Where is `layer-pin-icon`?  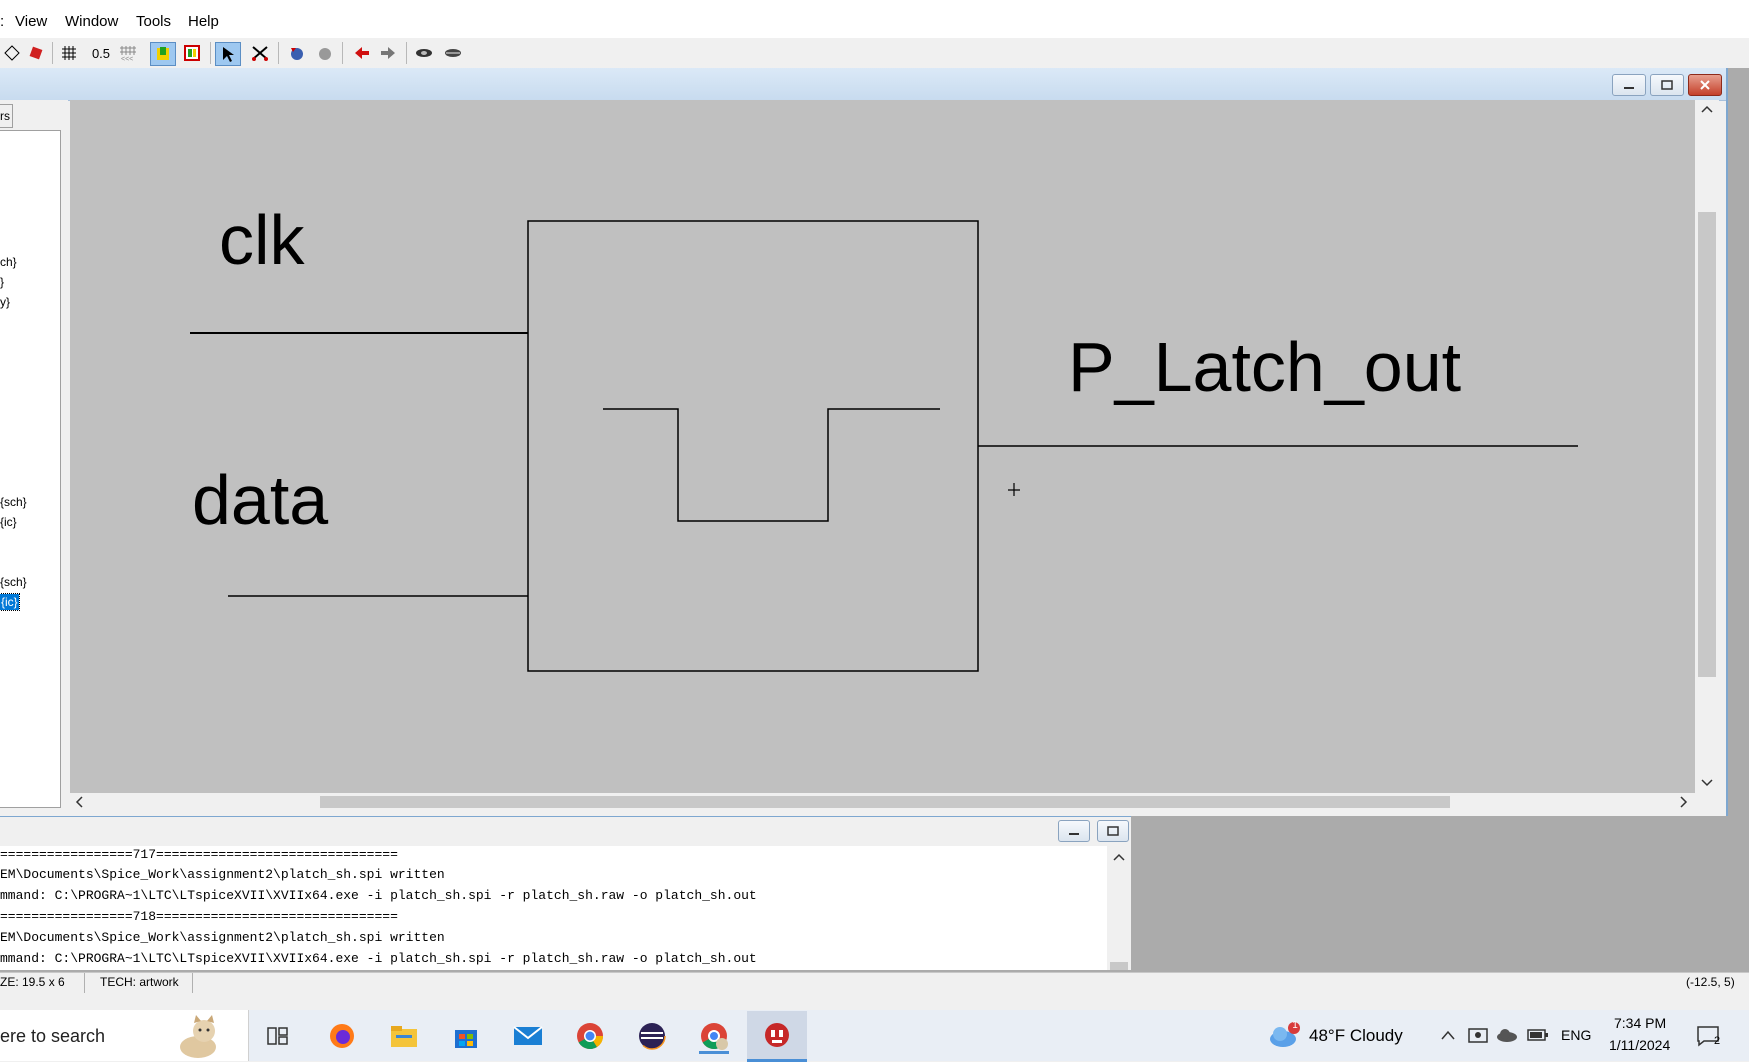
layer-pin-icon is located at coordinates (163, 54).